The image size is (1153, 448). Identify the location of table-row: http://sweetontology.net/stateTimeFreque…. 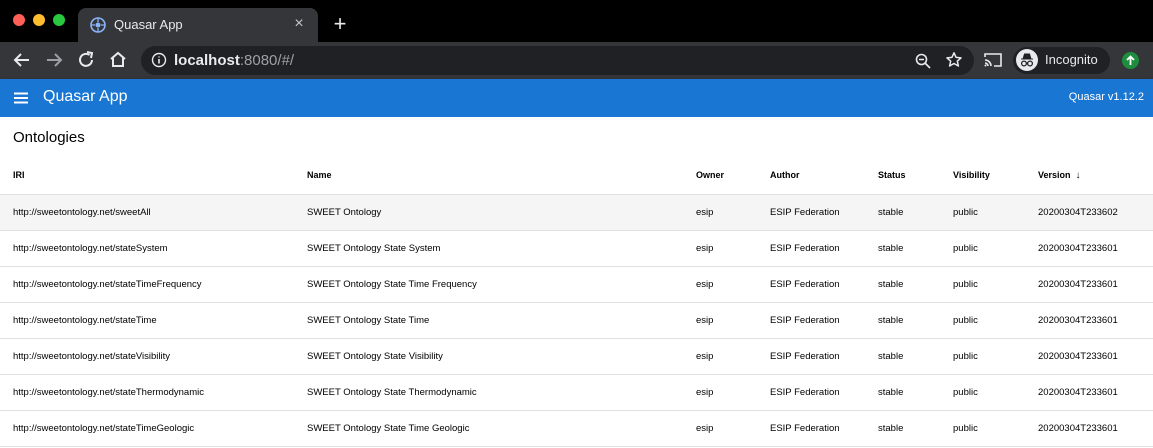
(576, 284).